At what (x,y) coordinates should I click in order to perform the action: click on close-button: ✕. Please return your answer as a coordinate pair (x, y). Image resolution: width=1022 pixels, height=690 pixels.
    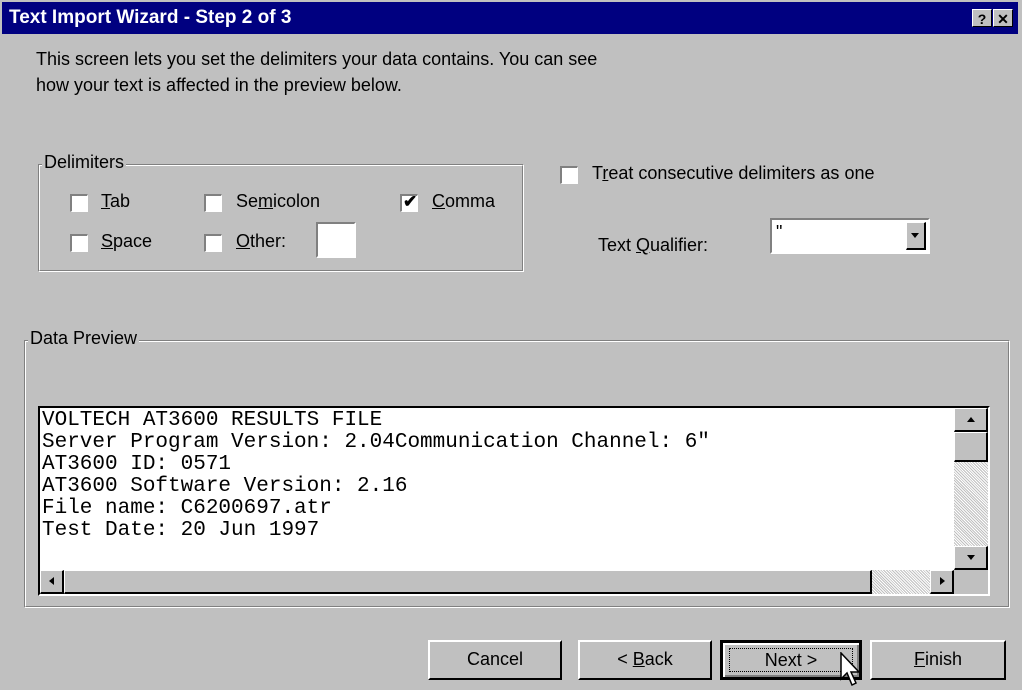
    Looking at the image, I should click on (1003, 18).